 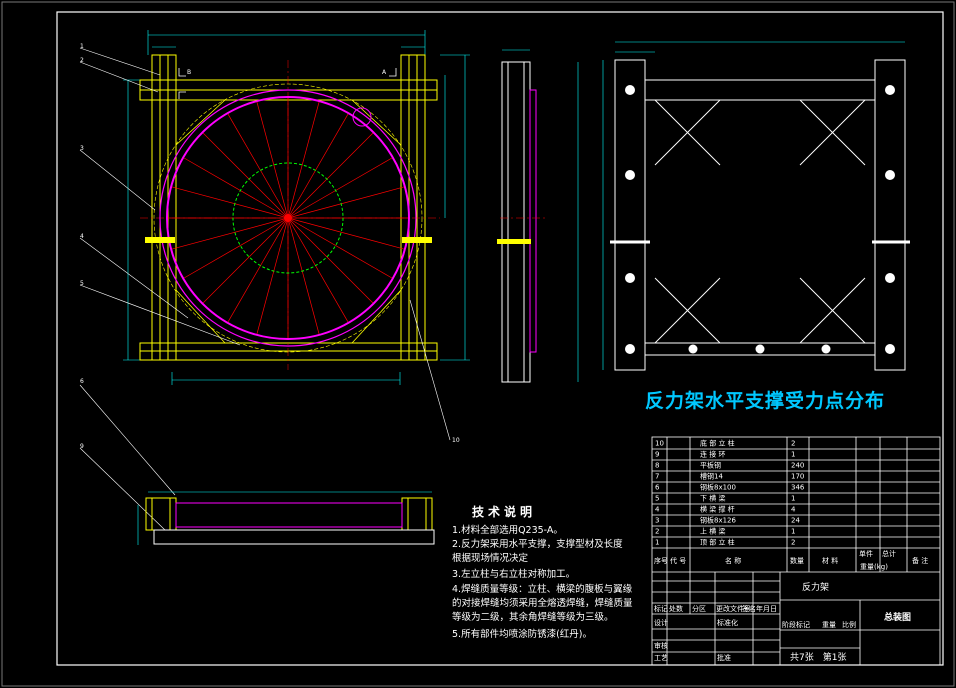 What do you see at coordinates (189, 72) in the screenshot?
I see `svg-text: B` at bounding box center [189, 72].